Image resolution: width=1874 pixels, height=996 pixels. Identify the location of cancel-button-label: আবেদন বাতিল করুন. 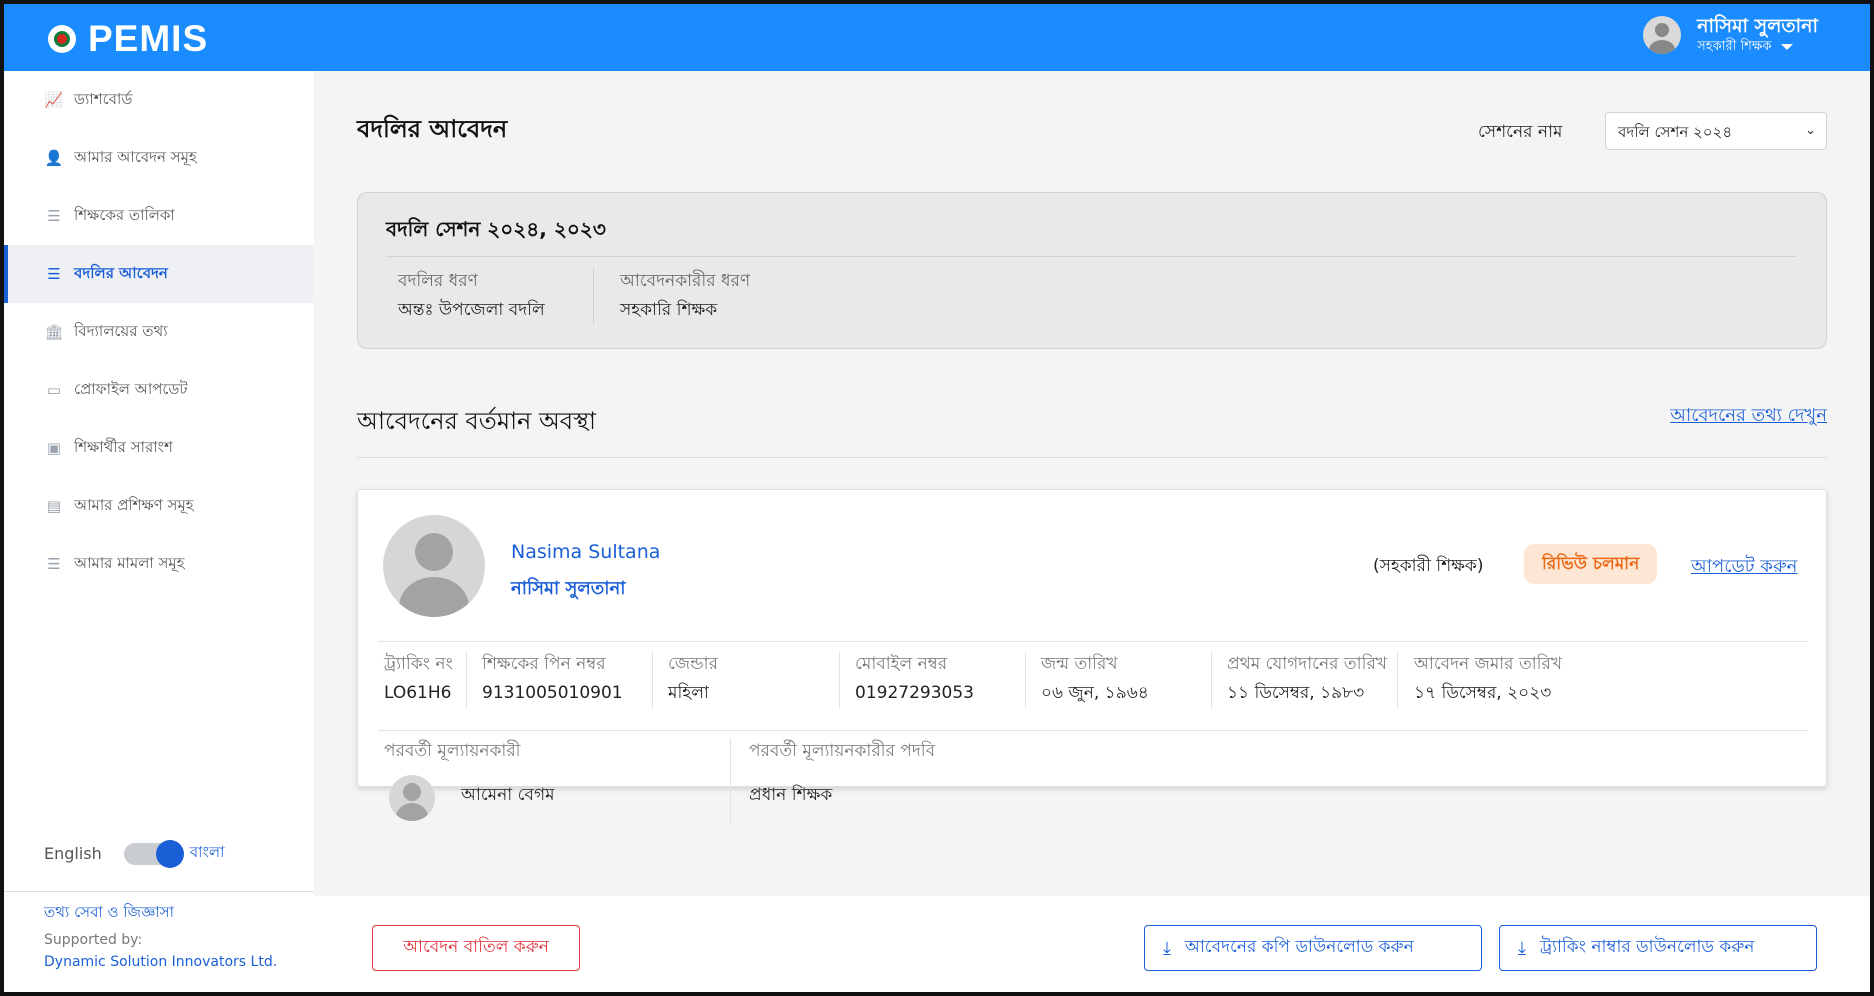
(476, 947).